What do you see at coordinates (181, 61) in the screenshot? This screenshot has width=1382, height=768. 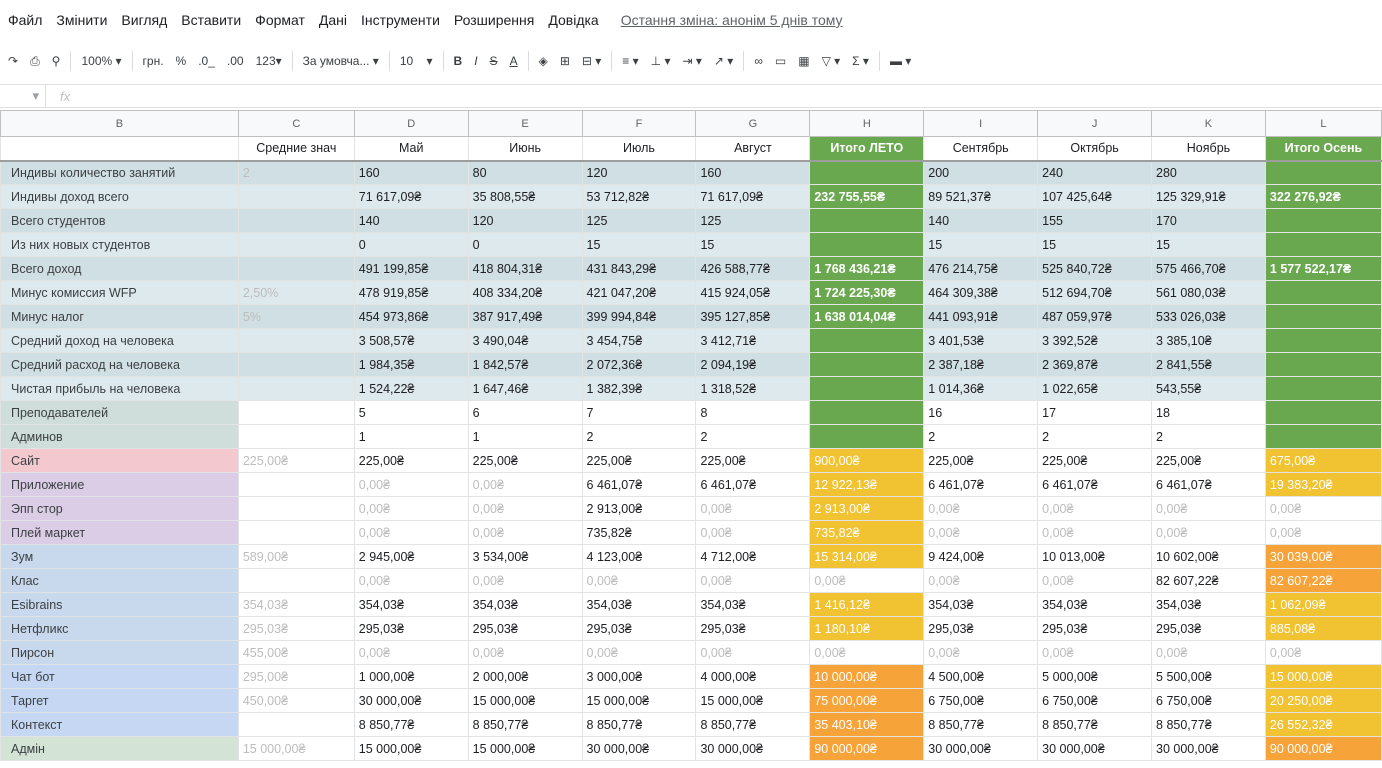 I see `percent-button: %` at bounding box center [181, 61].